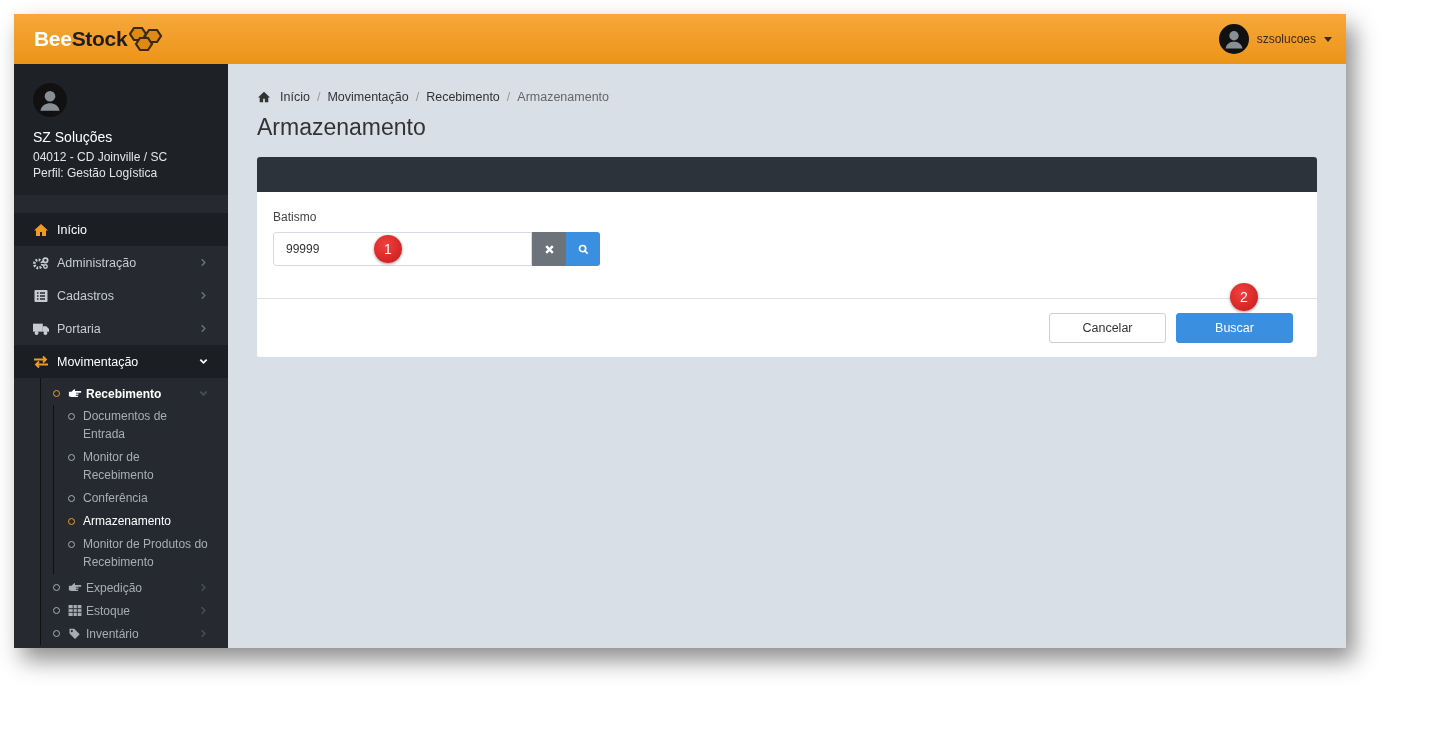 The image size is (1439, 746). I want to click on search-icon, so click(583, 249).